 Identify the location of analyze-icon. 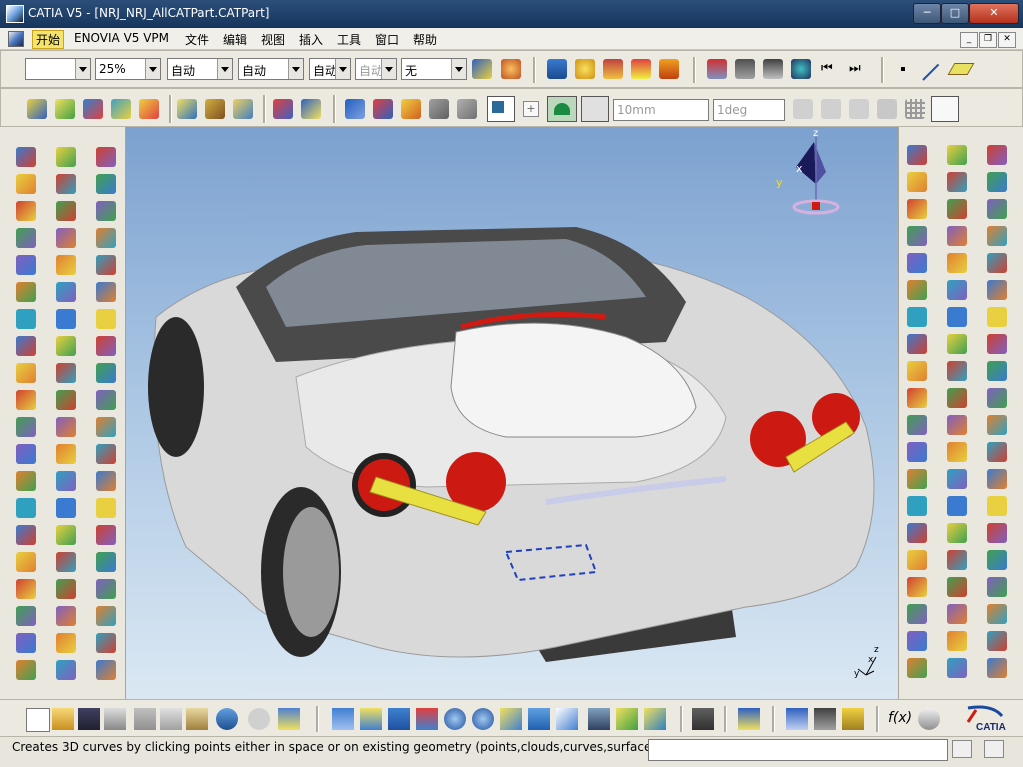
(641, 69).